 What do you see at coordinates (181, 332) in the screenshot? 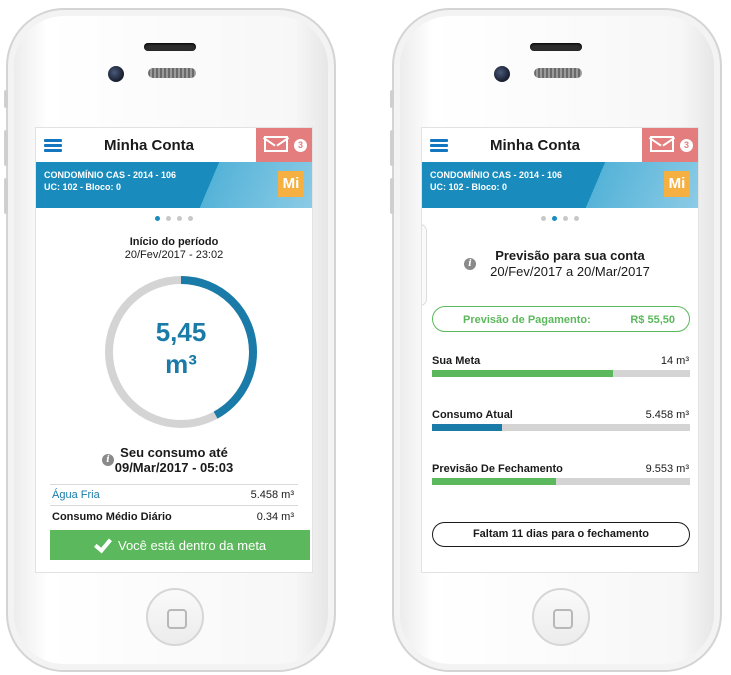
I see `gauge-value: 5,45` at bounding box center [181, 332].